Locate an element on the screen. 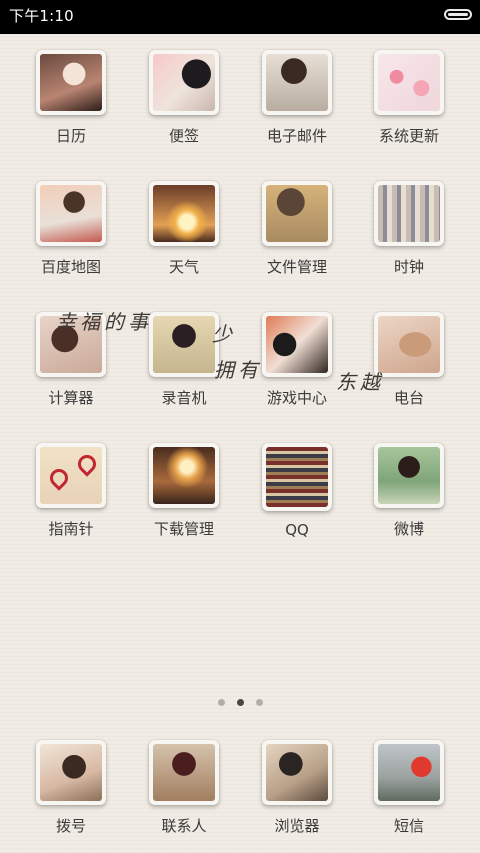 This screenshot has width=480, height=853. email-photo-icon is located at coordinates (297, 82).